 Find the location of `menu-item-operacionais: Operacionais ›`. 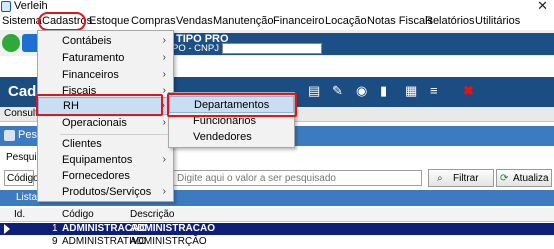

menu-item-operacionais: Operacionais › is located at coordinates (105, 123).